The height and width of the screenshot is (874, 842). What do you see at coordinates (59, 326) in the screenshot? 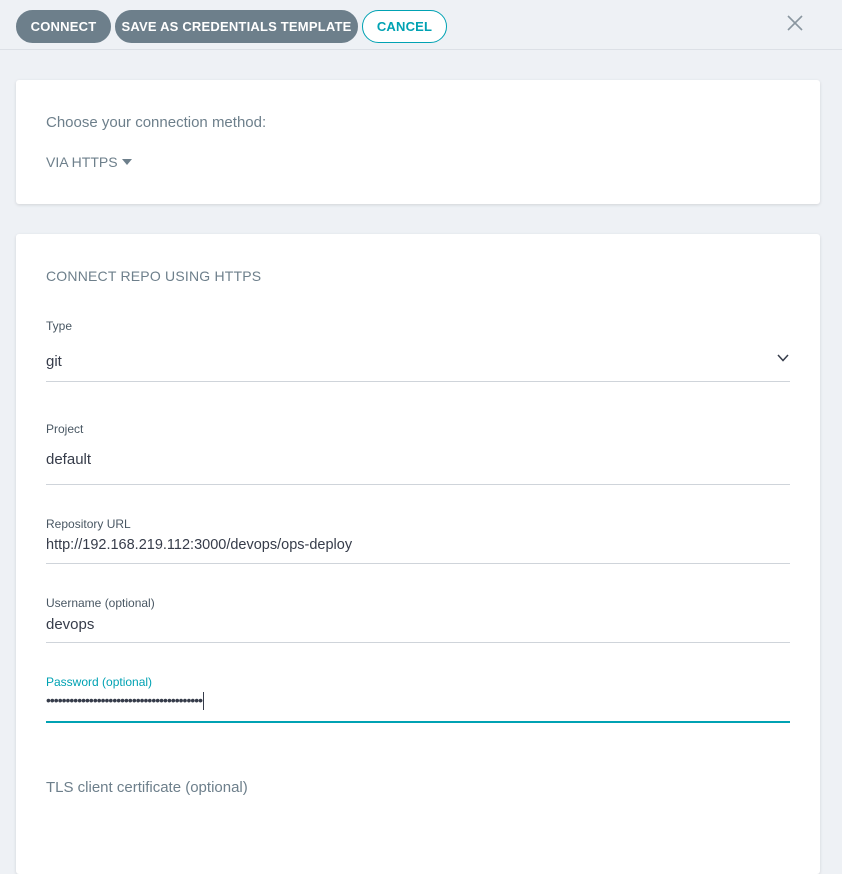
I see `type-label: Type` at bounding box center [59, 326].